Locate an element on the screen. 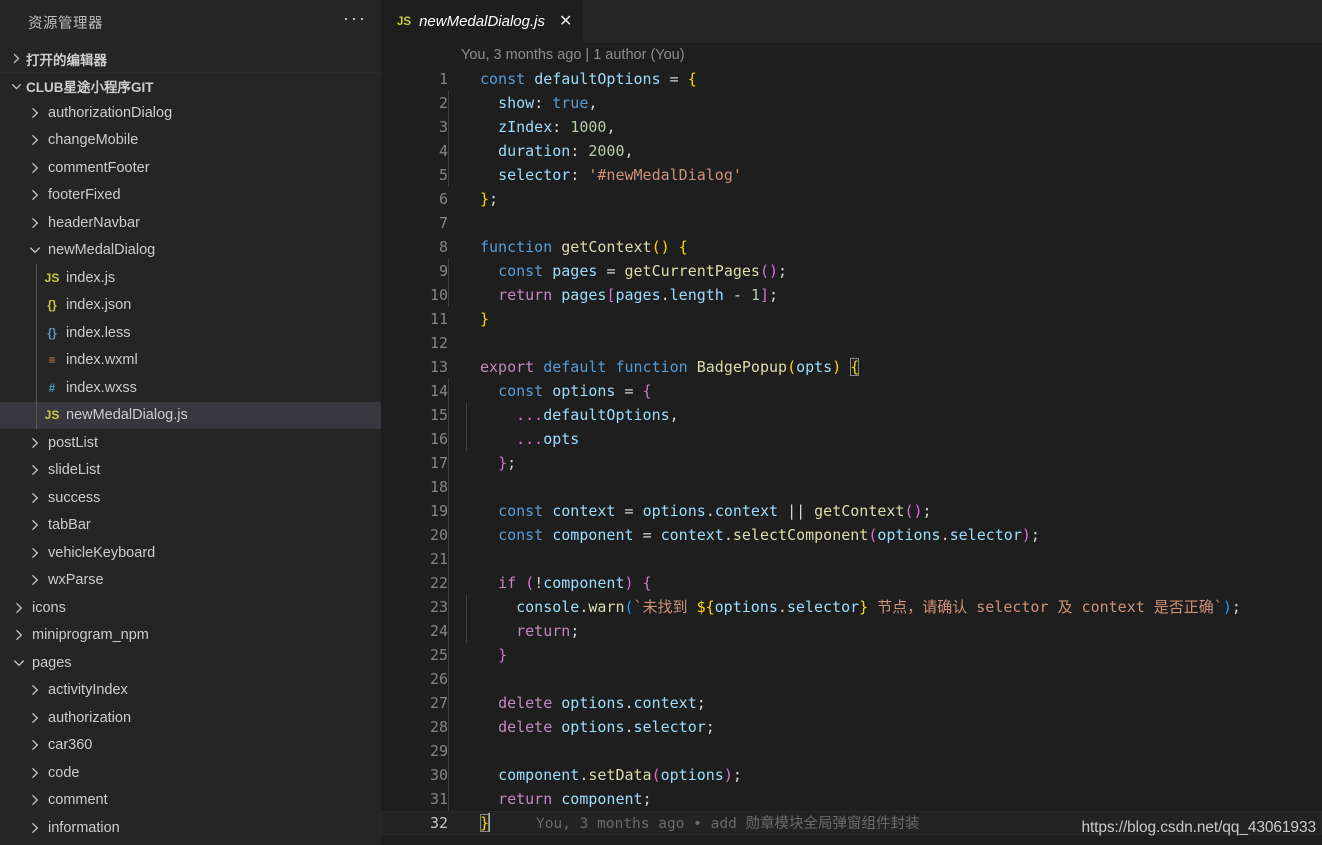  code-line-17: 17 }; is located at coordinates (851, 463).